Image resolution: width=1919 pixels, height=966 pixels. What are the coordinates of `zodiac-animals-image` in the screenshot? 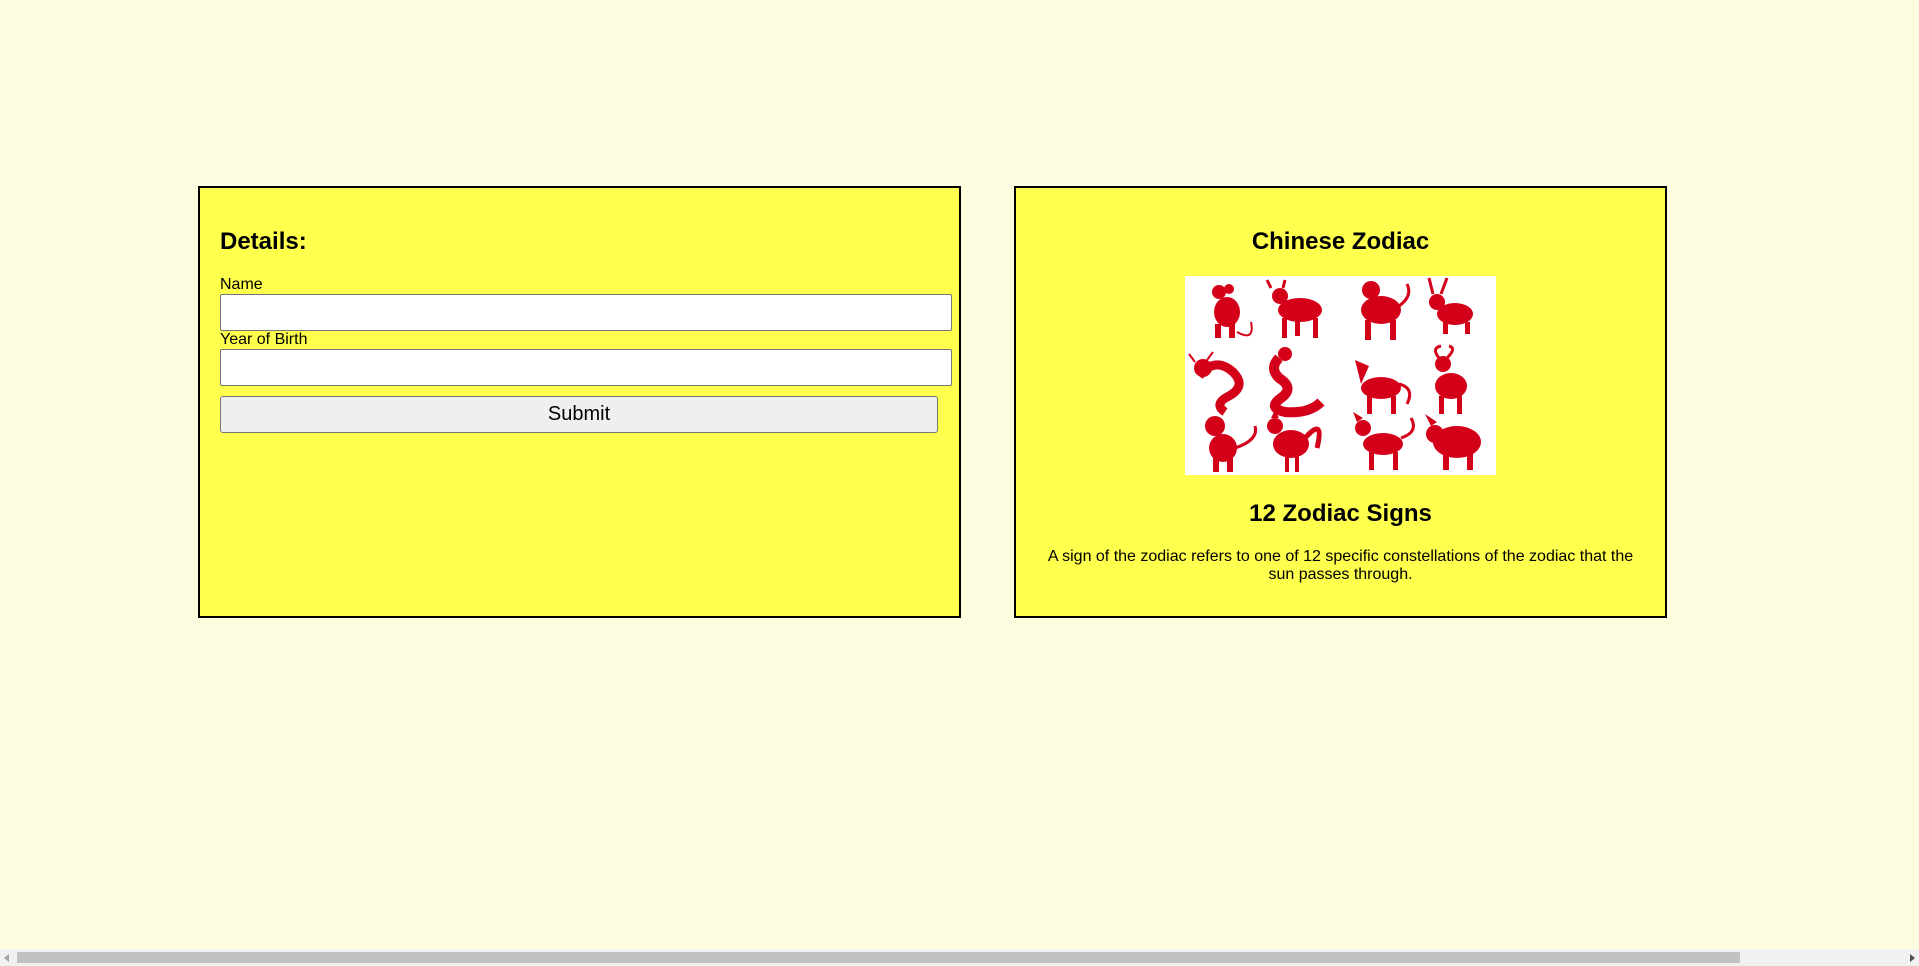 It's located at (1340, 375).